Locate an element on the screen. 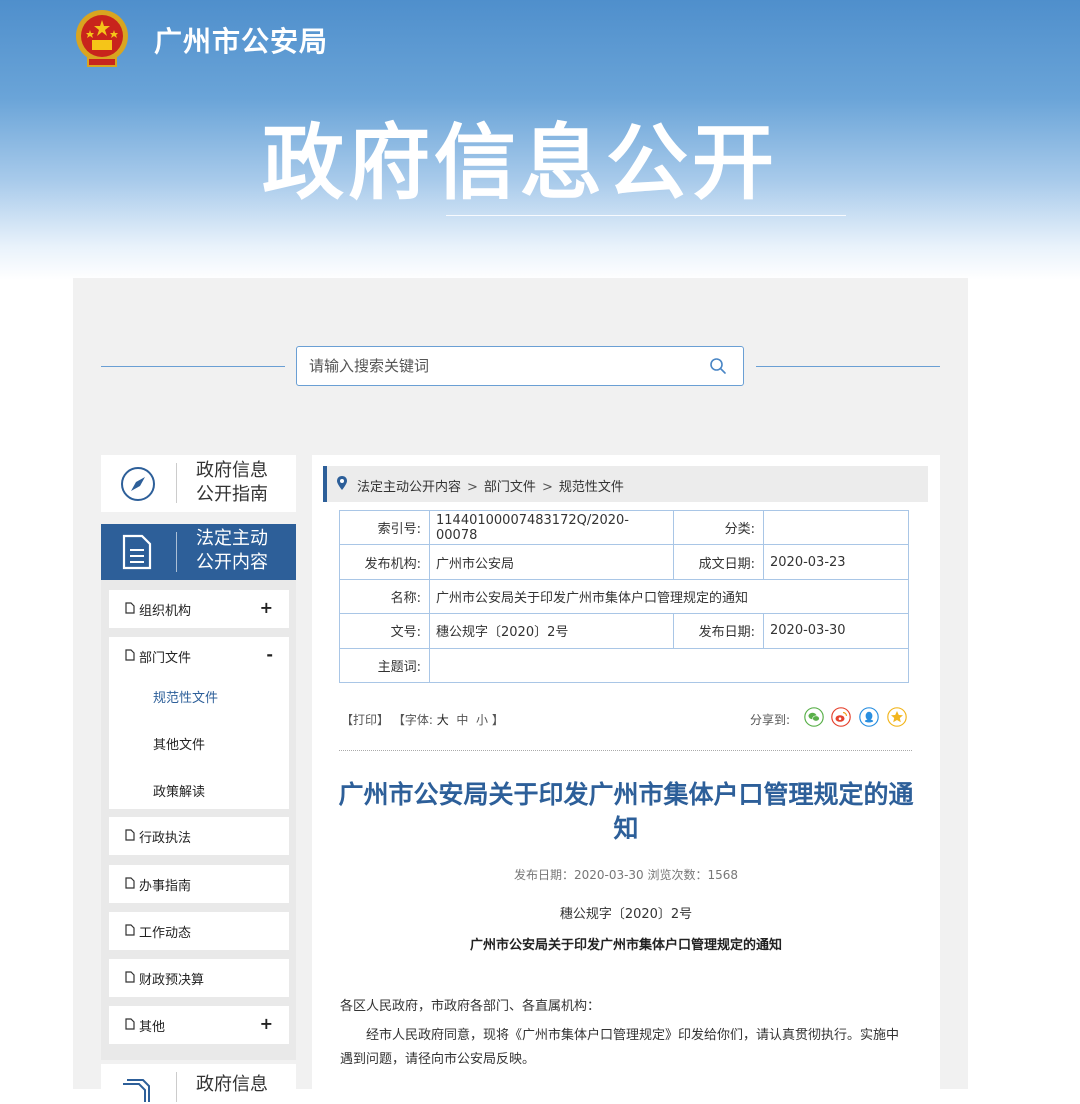  article-docno: 穗公规字〔2020〕2号 is located at coordinates (626, 914).